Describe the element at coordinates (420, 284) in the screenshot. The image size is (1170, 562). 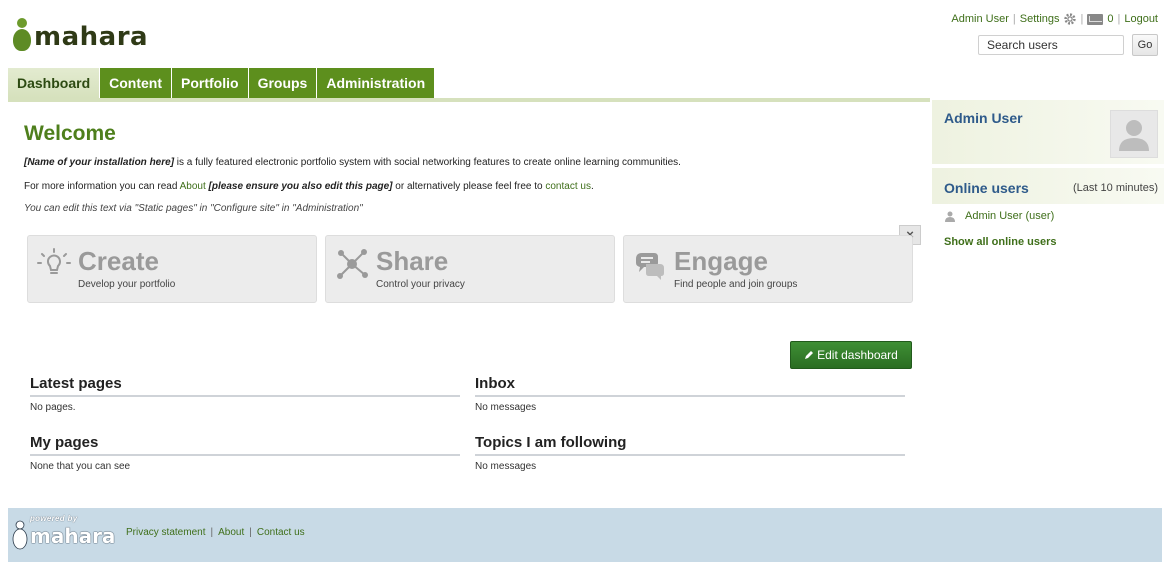
I see `feature-subtitle: Control your privacy` at that location.